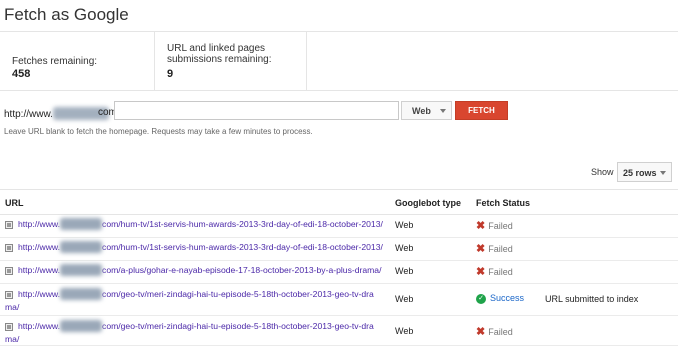 Image resolution: width=678 pixels, height=347 pixels. I want to click on check-circle-icon: ✓, so click(481, 299).